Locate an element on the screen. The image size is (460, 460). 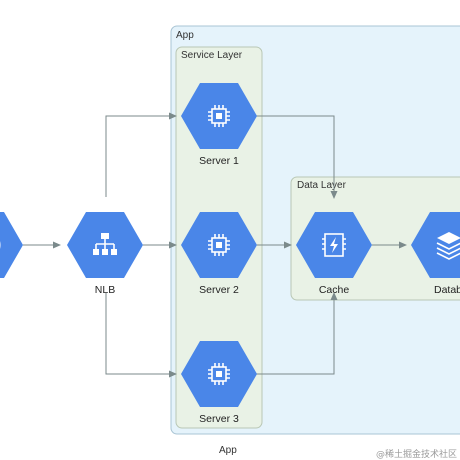
nlb-label: NLB is located at coordinates (105, 290).